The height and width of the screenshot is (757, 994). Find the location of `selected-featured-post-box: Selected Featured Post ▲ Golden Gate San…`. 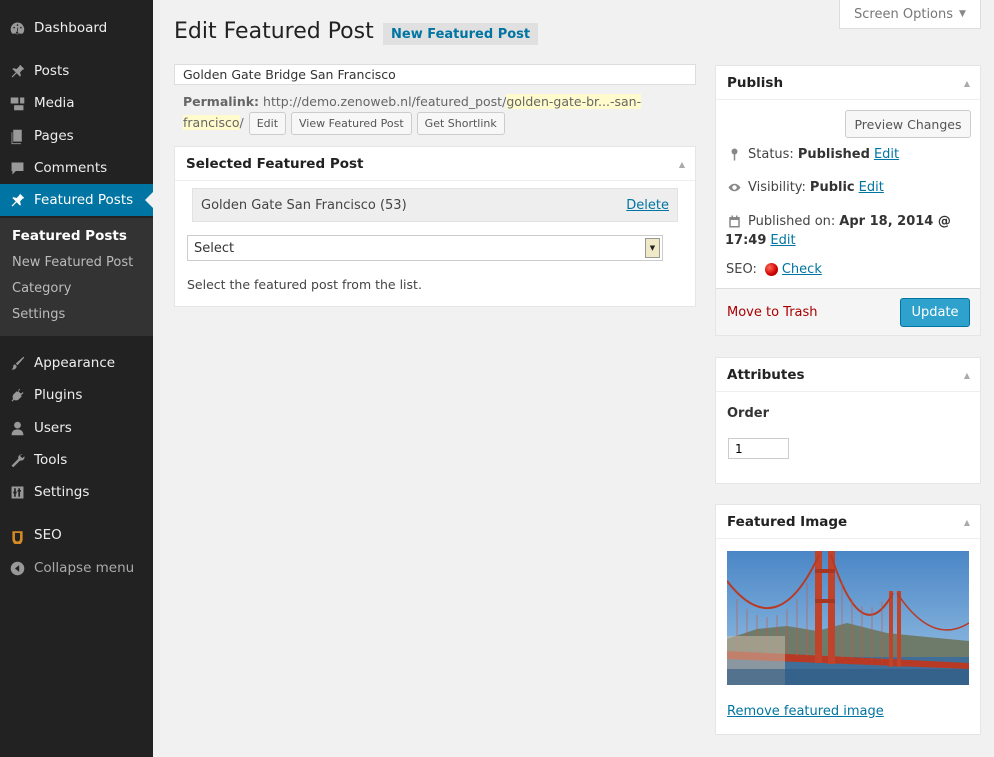

selected-featured-post-box: Selected Featured Post ▲ Golden Gate San… is located at coordinates (435, 226).